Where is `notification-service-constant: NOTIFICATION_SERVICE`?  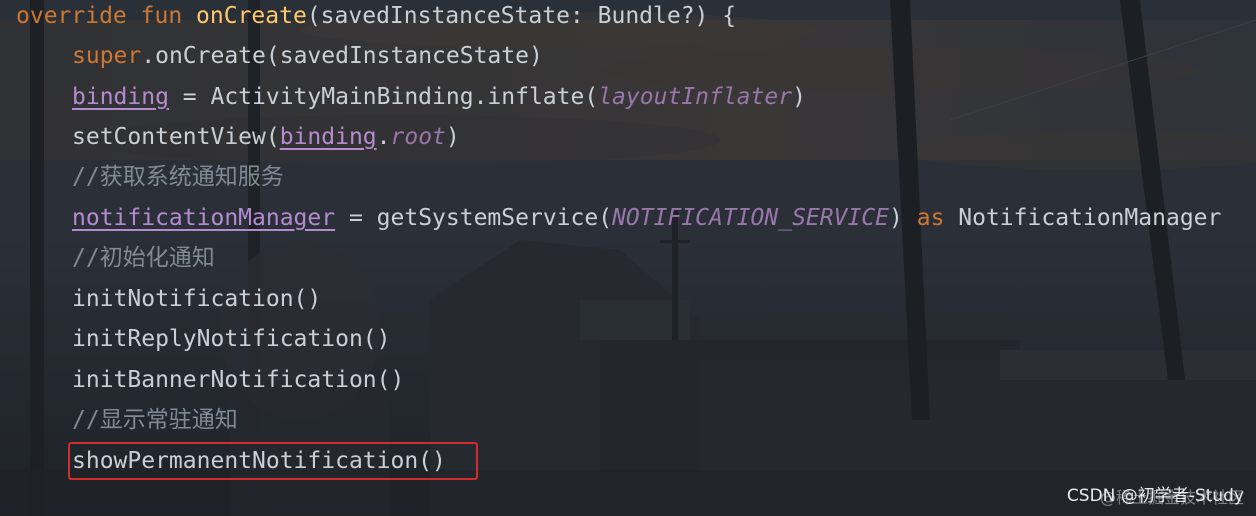
notification-service-constant: NOTIFICATION_SERVICE is located at coordinates (751, 218).